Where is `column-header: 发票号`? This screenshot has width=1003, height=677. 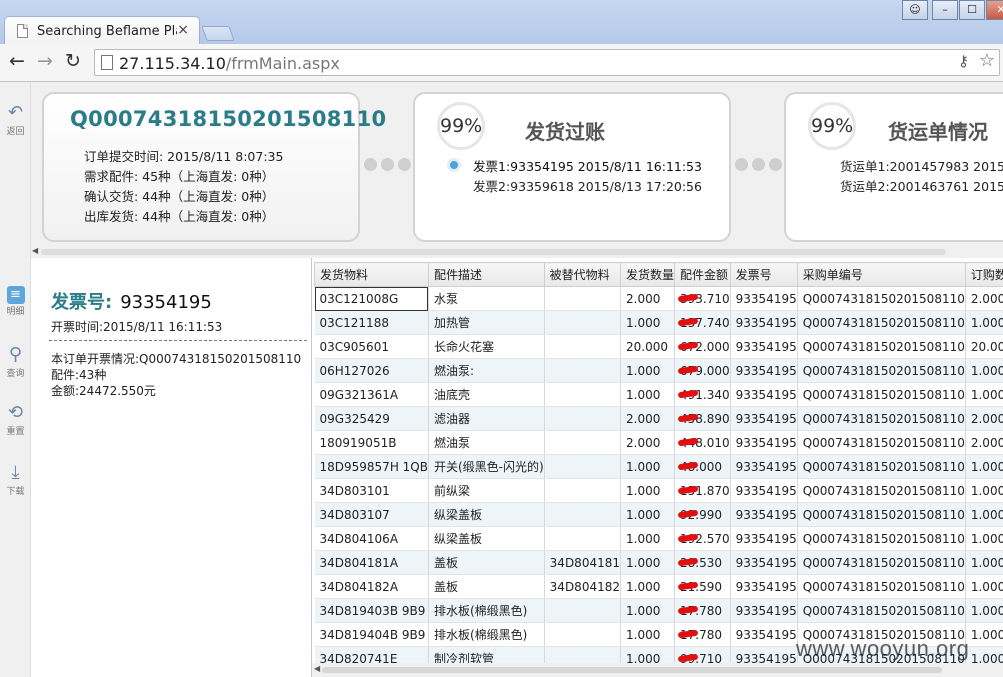
column-header: 发票号 is located at coordinates (763, 274).